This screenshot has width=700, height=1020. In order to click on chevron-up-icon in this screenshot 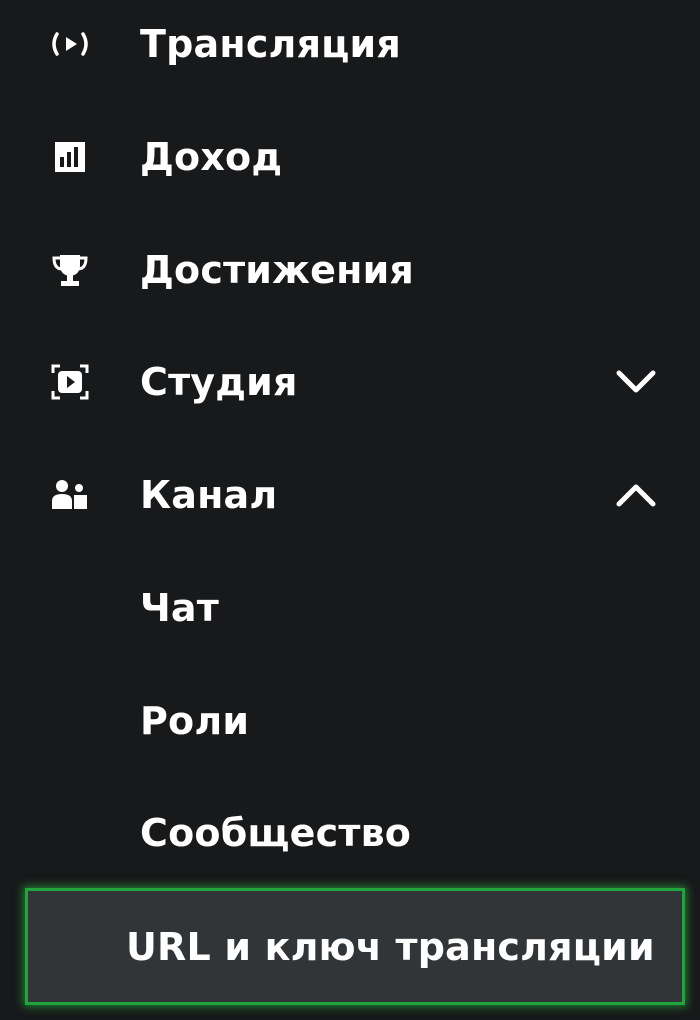, I will do `click(636, 495)`.